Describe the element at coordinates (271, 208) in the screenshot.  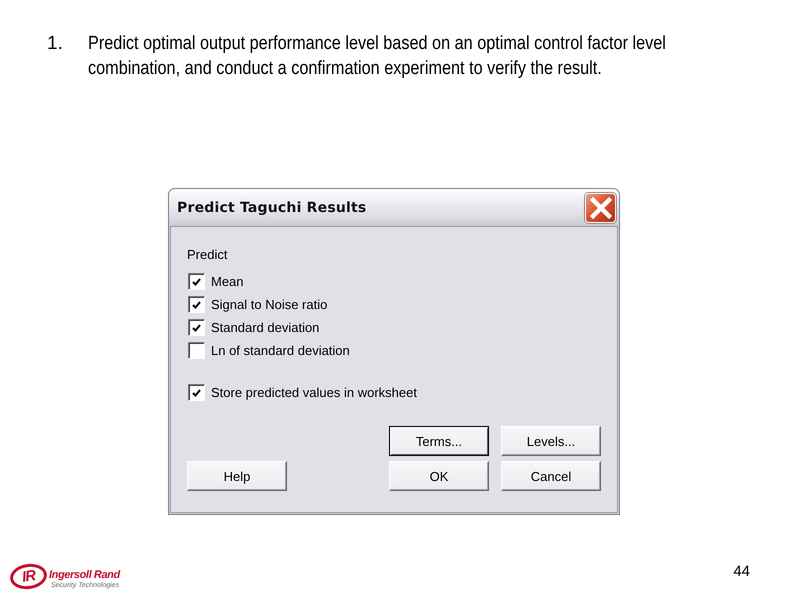
I see `dialog-title: Predict Taguchi Results` at that location.